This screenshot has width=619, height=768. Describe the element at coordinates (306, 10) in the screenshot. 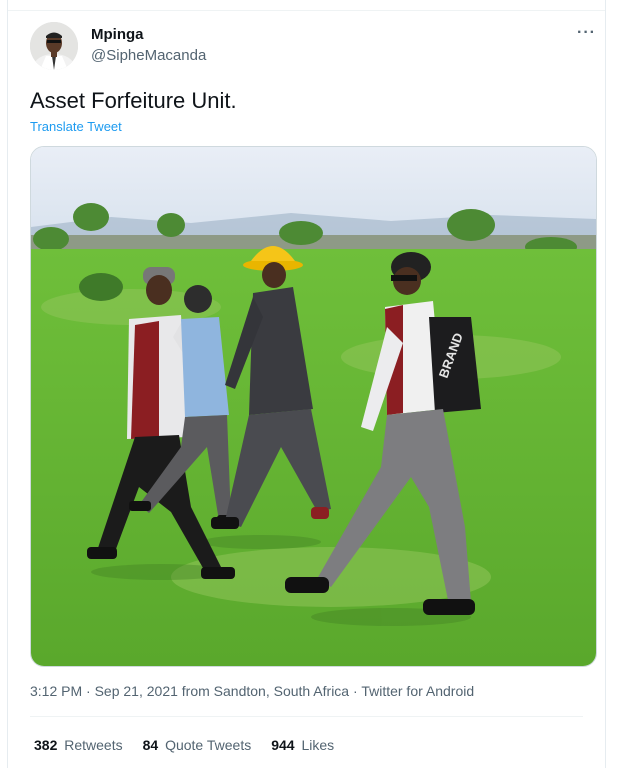

I see `top-divider` at that location.